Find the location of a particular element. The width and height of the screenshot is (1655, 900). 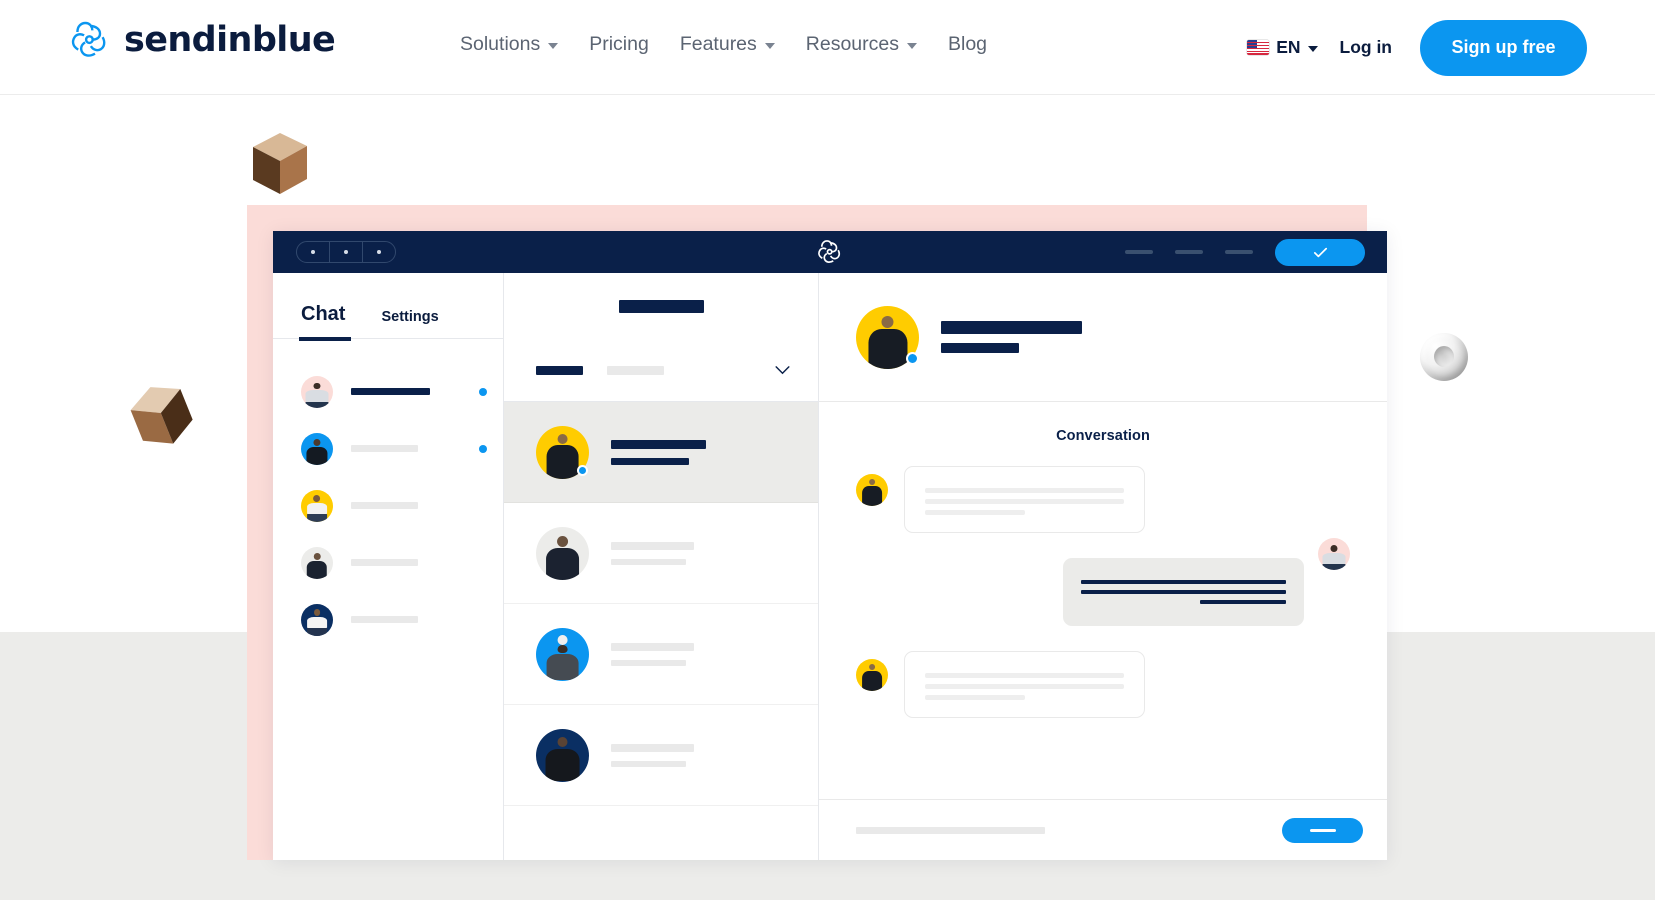

conversation-header is located at coordinates (1103, 337).